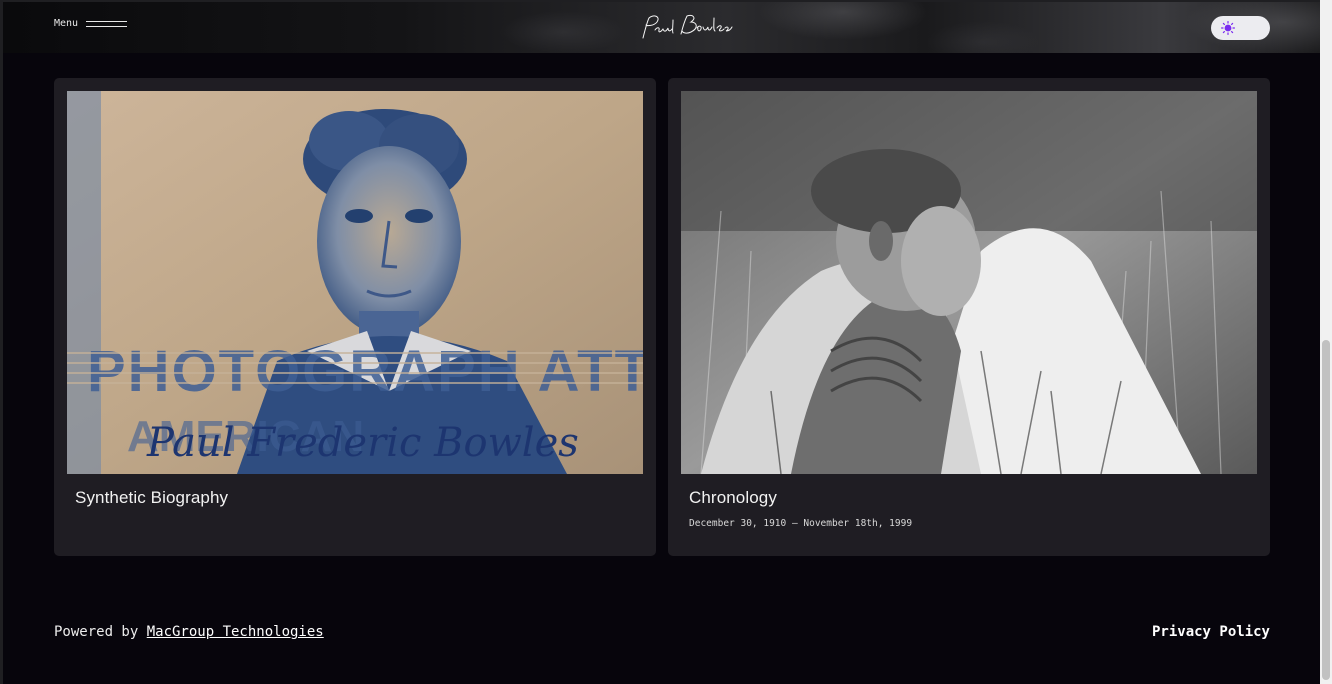 This screenshot has height=684, width=1332. What do you see at coordinates (1326, 510) in the screenshot?
I see `scrollbar-thumb` at bounding box center [1326, 510].